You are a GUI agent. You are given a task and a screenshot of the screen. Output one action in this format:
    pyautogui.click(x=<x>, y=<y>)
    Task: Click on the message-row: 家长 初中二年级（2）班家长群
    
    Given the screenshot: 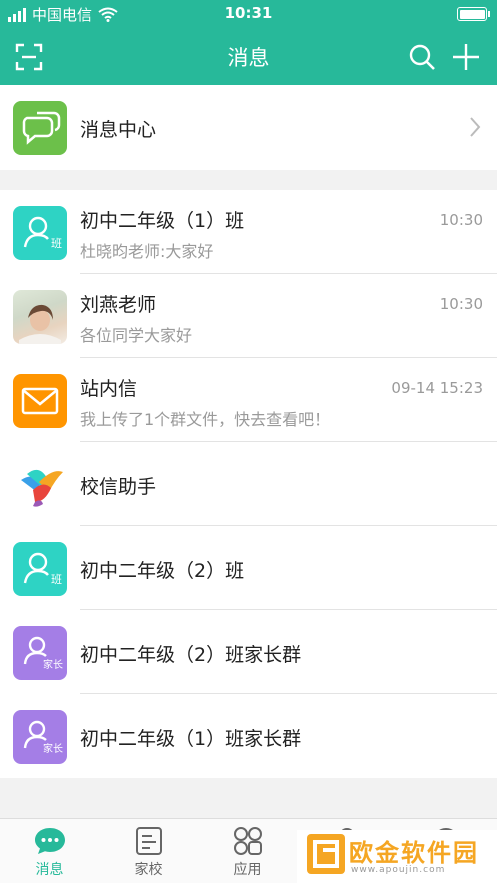 What is the action you would take?
    pyautogui.click(x=248, y=652)
    